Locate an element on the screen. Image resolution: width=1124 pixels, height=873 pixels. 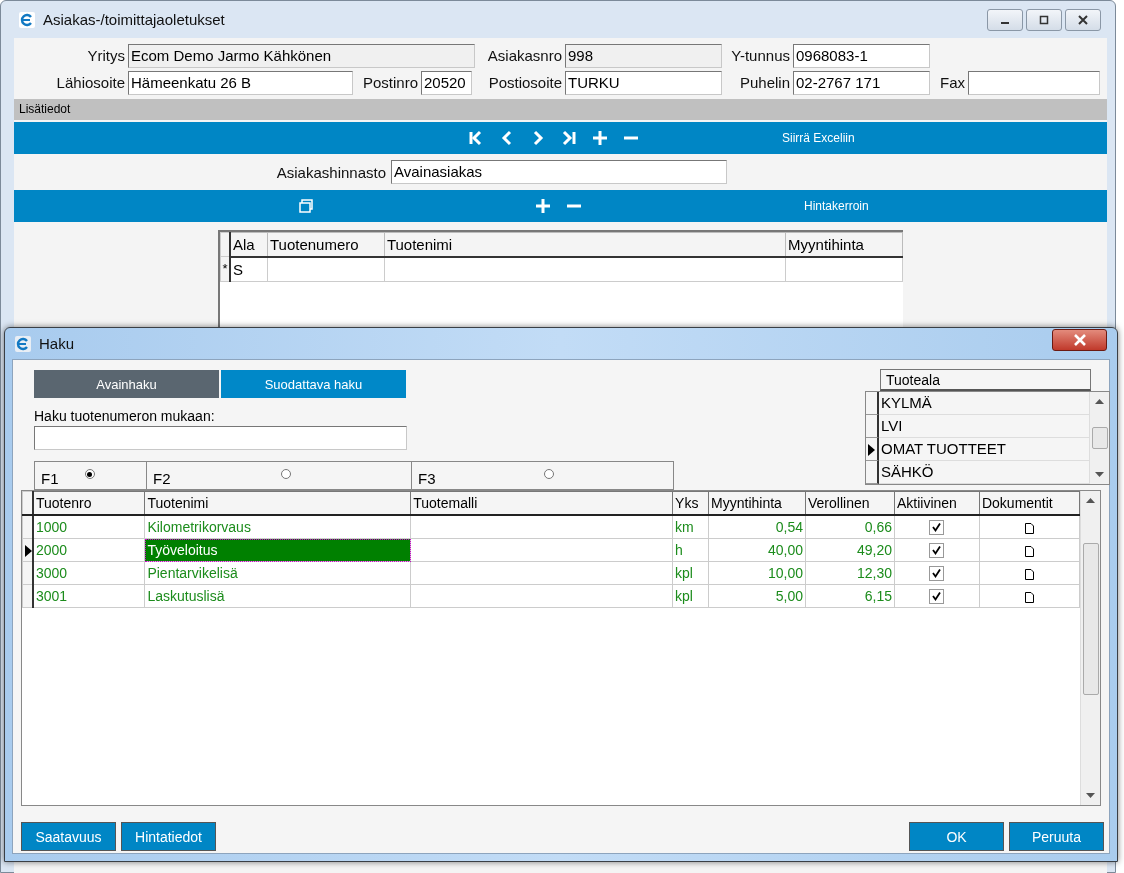
field-label: Fax is located at coordinates (952, 82).